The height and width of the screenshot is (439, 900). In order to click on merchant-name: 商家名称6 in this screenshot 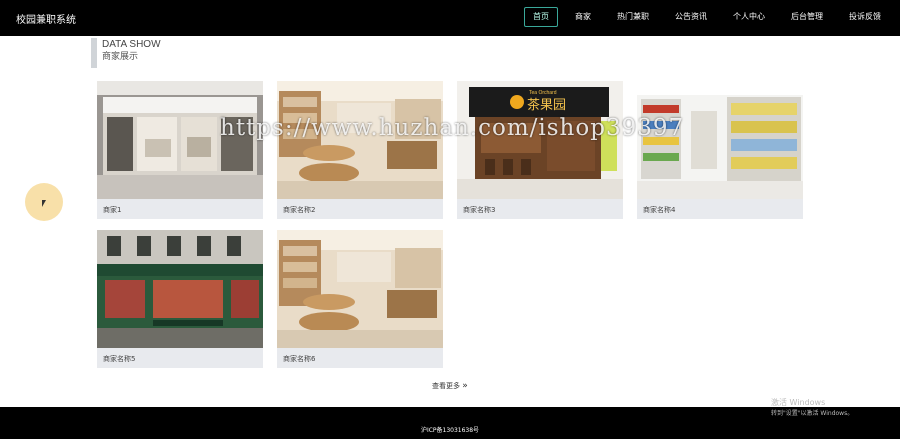, I will do `click(299, 359)`.